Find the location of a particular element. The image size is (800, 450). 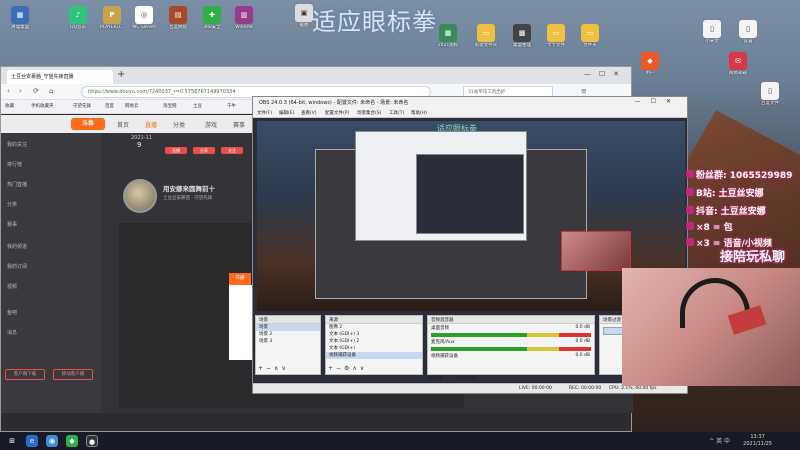

menu-item: 场景集合(S) is located at coordinates (369, 113).